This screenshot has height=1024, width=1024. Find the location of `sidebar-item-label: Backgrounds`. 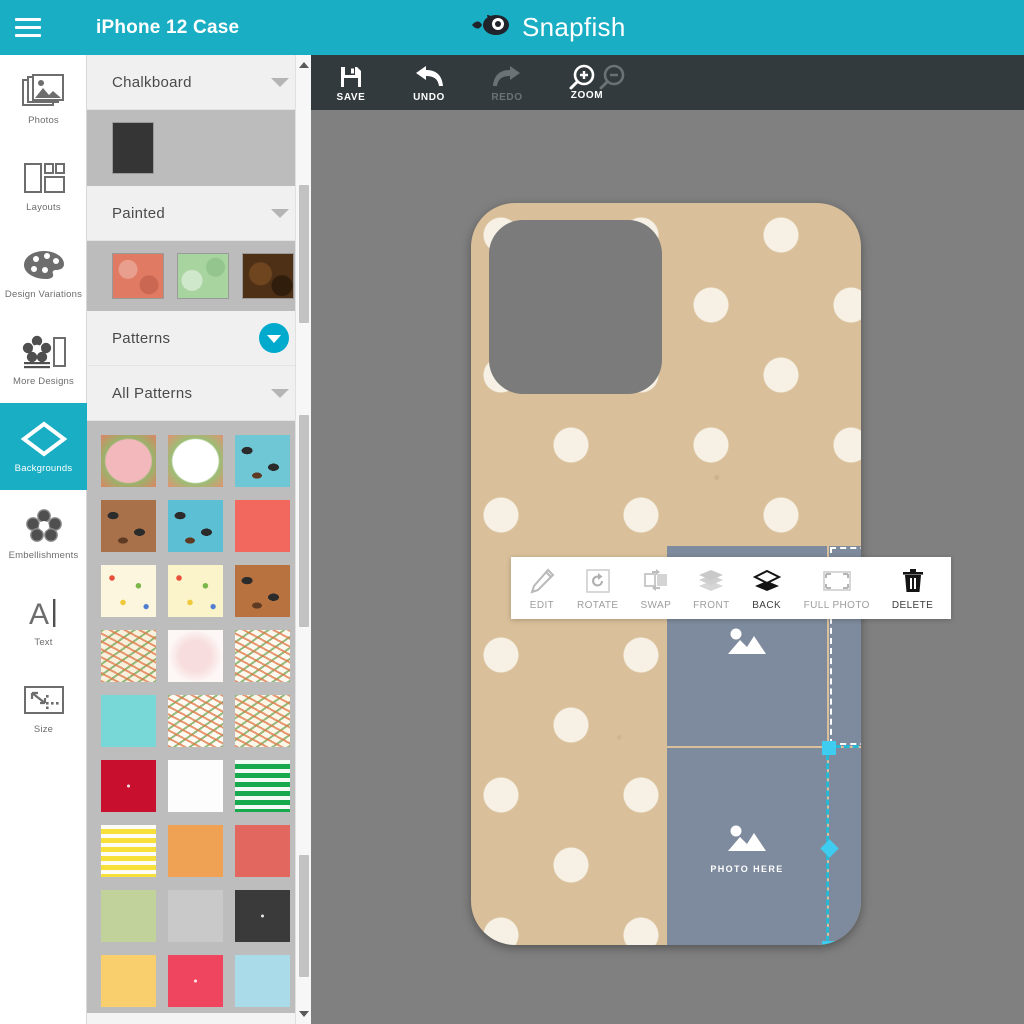

sidebar-item-label: Backgrounds is located at coordinates (43, 469).